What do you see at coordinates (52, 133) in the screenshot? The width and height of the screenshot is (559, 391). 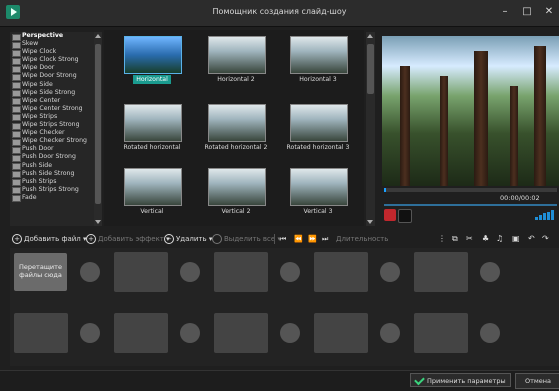 I see `effect-item: Wipe Checker` at bounding box center [52, 133].